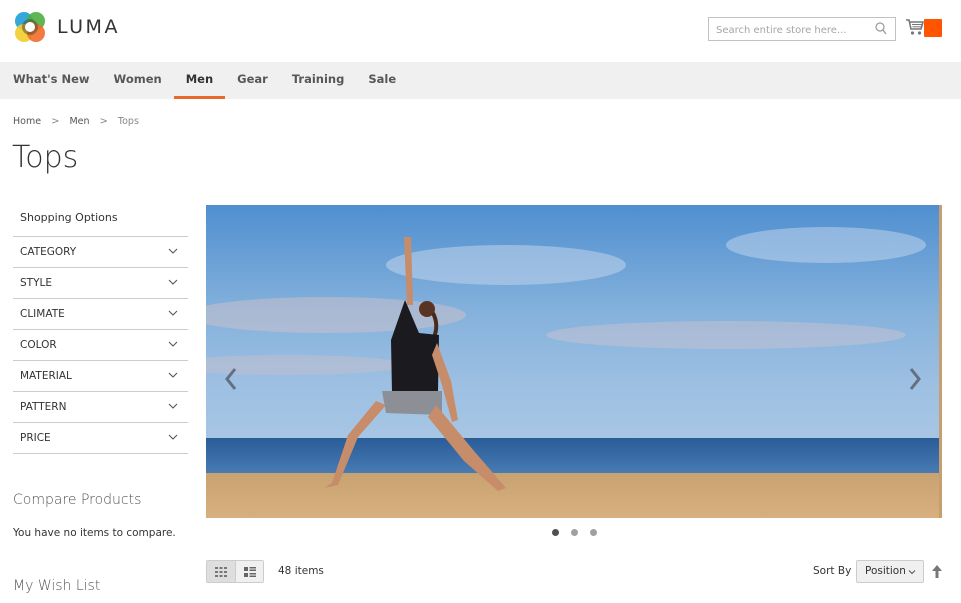 This screenshot has width=961, height=603. Describe the element at coordinates (382, 80) in the screenshot. I see `nav-item-sale: Sale` at that location.